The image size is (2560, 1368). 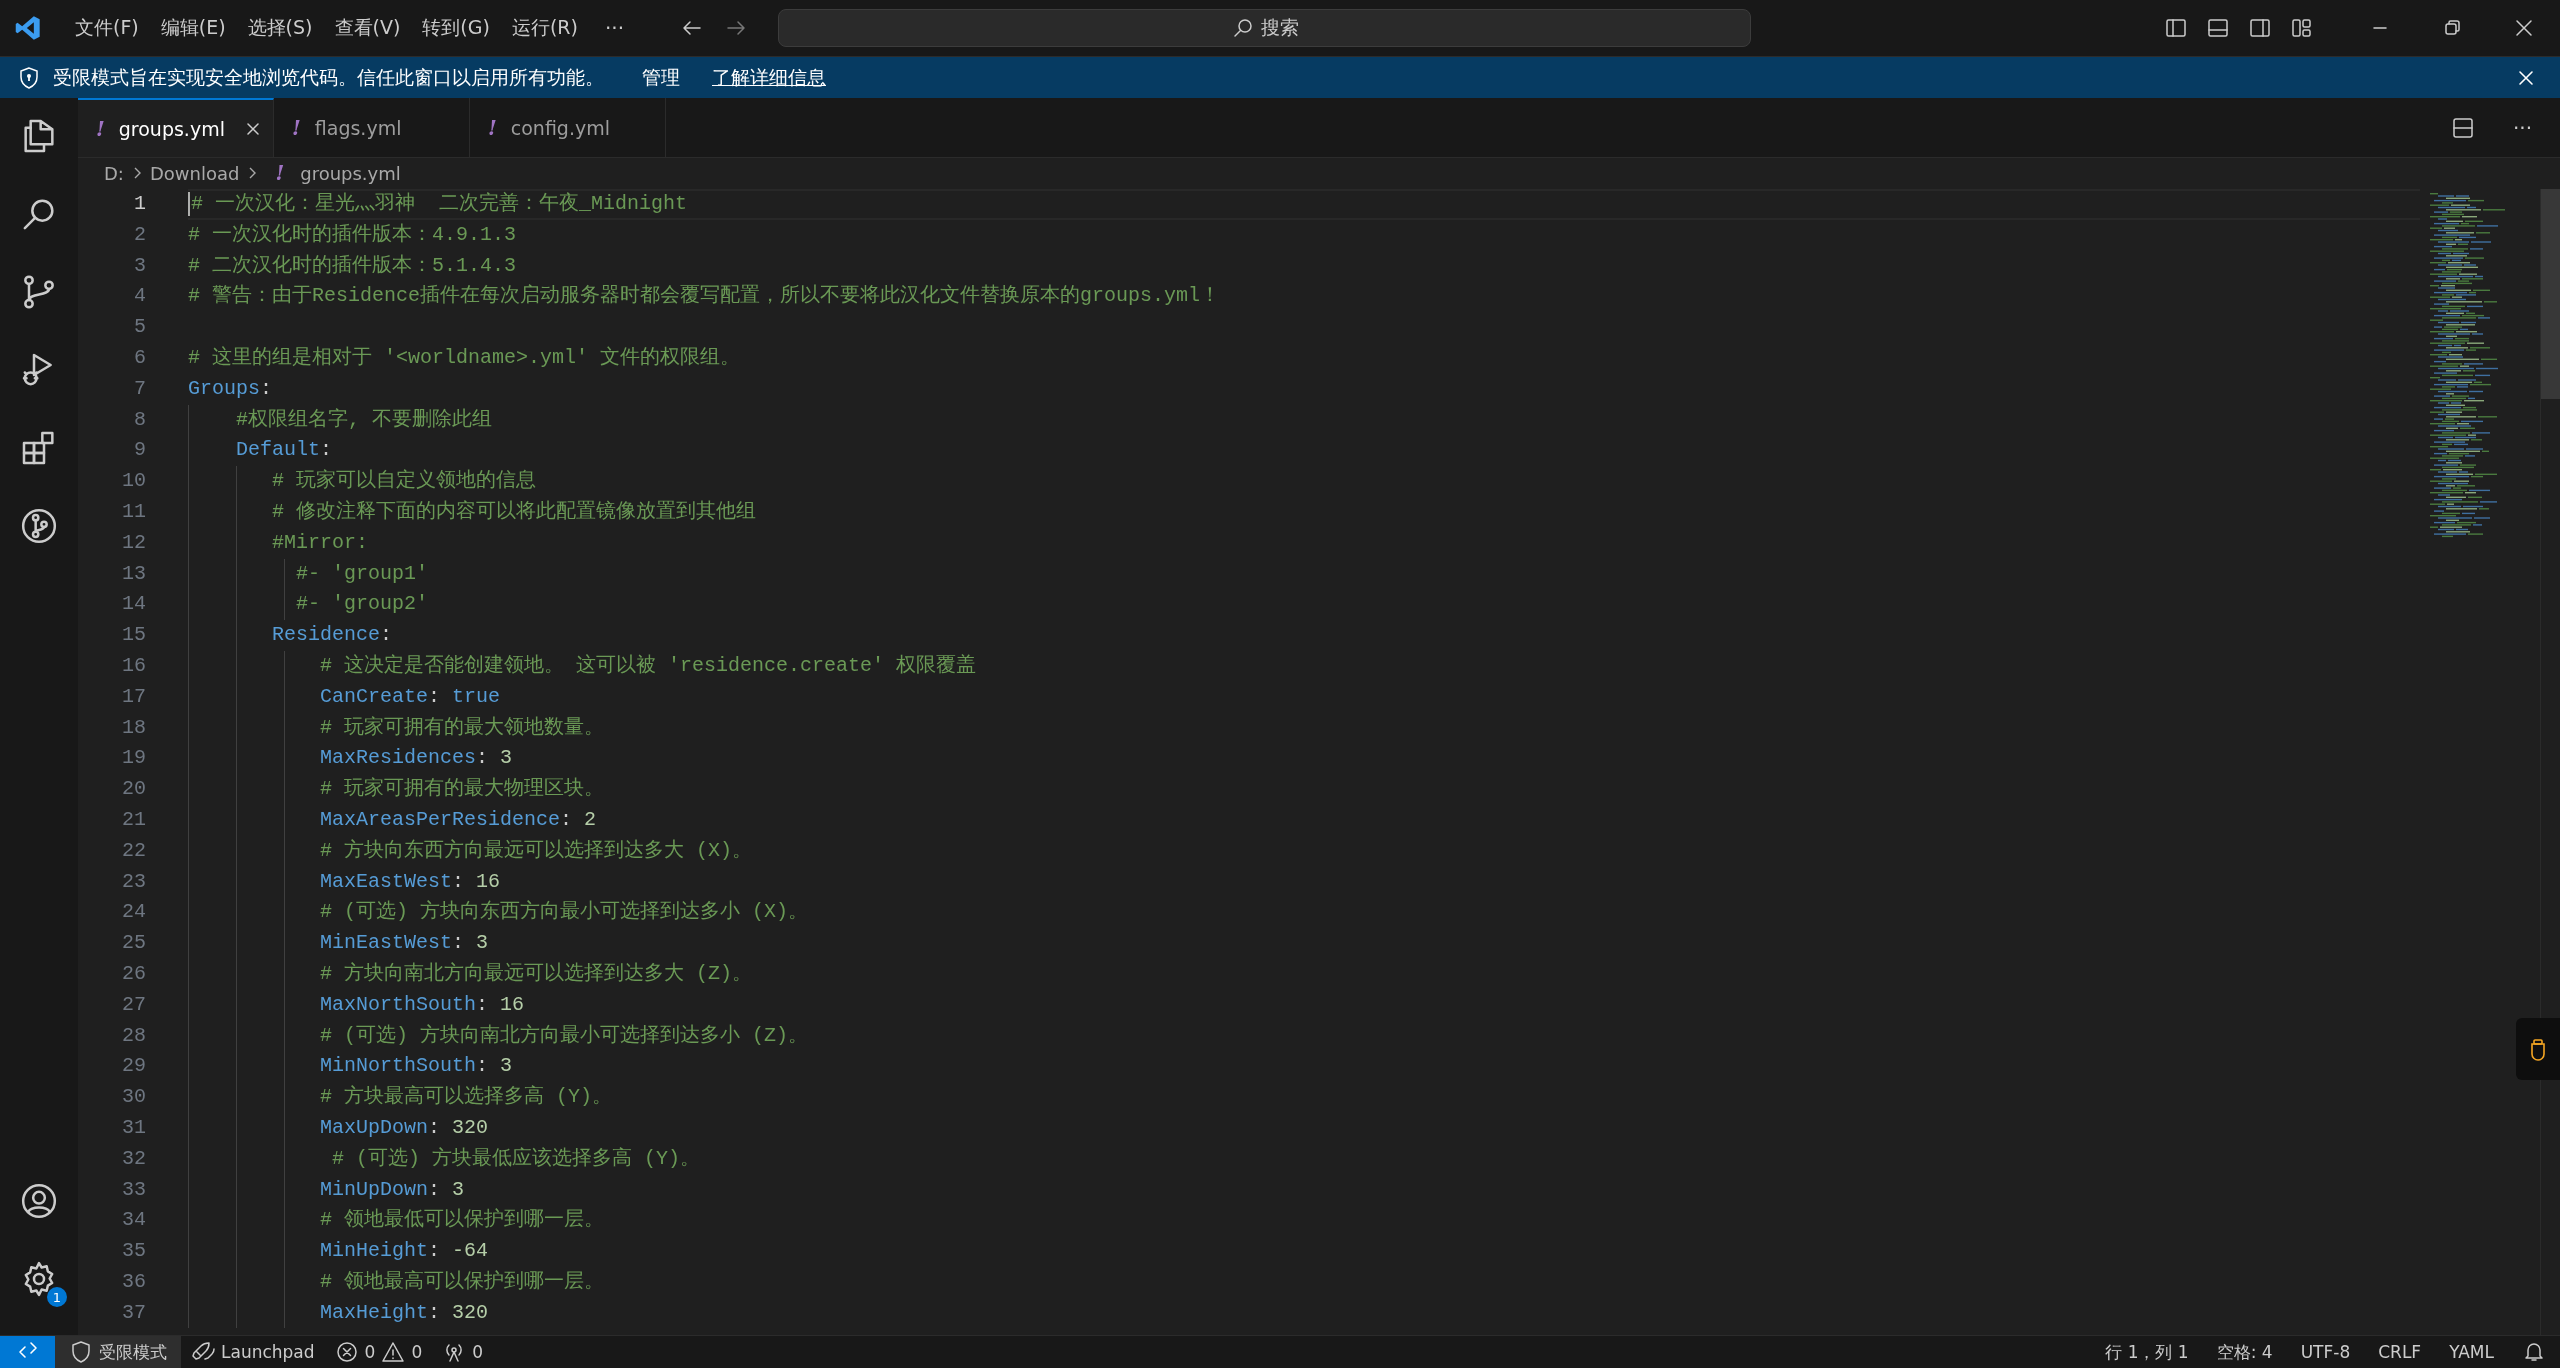 What do you see at coordinates (416, 758) in the screenshot?
I see `code-line: MaxResidences: 3` at bounding box center [416, 758].